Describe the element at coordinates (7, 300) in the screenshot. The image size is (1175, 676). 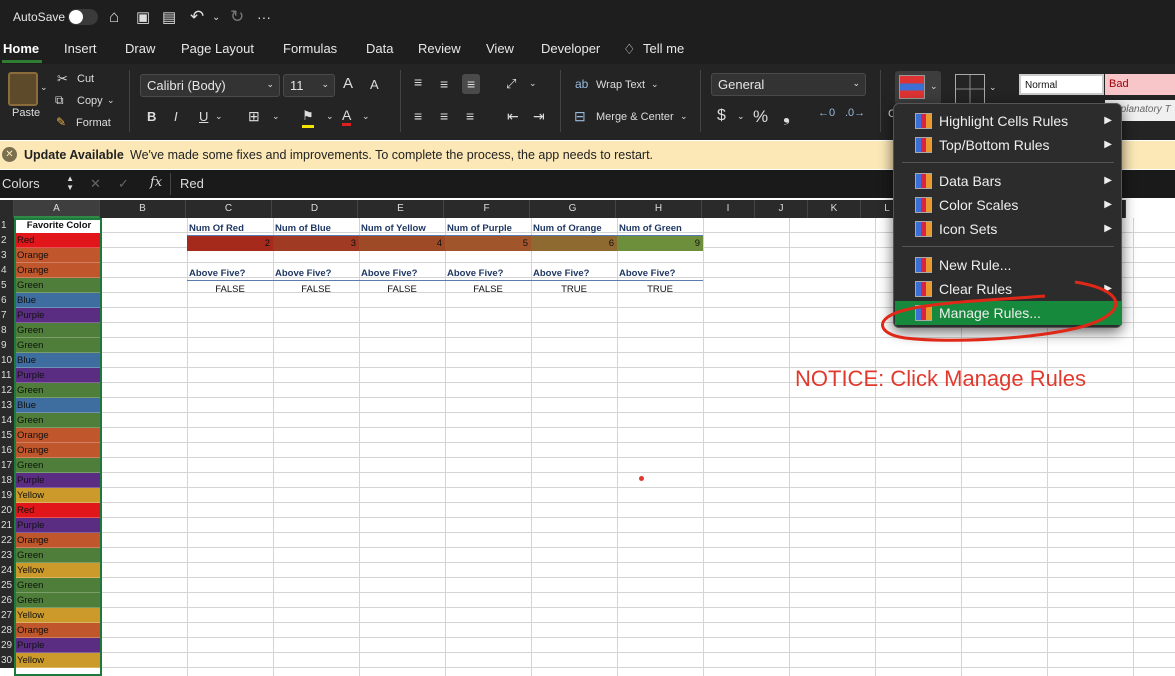
I see `row-header: 6` at that location.